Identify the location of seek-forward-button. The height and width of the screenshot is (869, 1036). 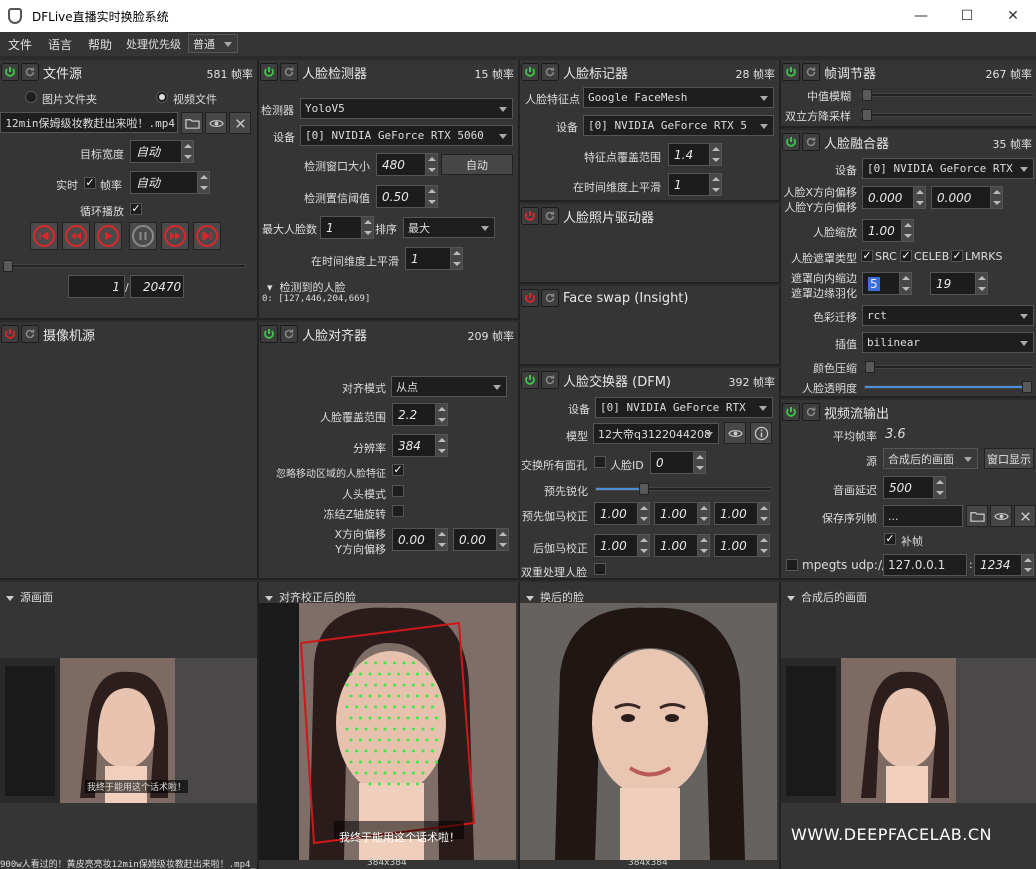
(175, 236).